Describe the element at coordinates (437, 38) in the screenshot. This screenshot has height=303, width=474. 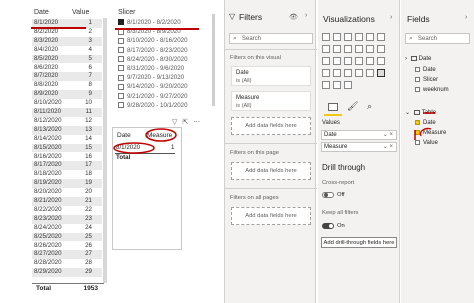
I see `fields-search-input: ⌕ Search` at that location.